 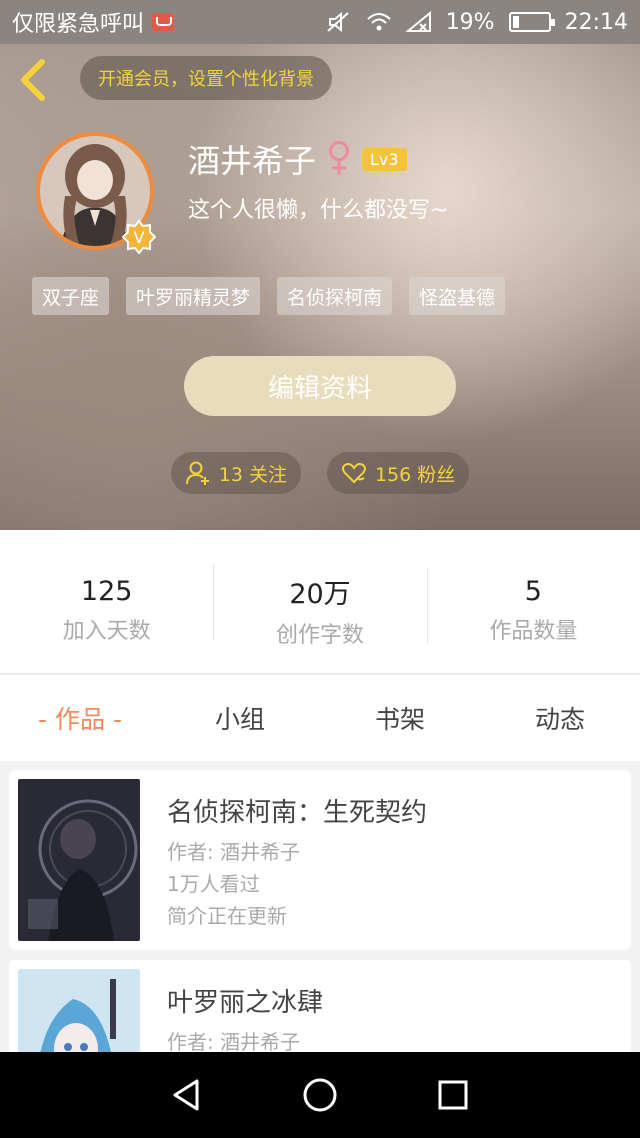 What do you see at coordinates (252, 161) in the screenshot?
I see `username: 酒井希子` at bounding box center [252, 161].